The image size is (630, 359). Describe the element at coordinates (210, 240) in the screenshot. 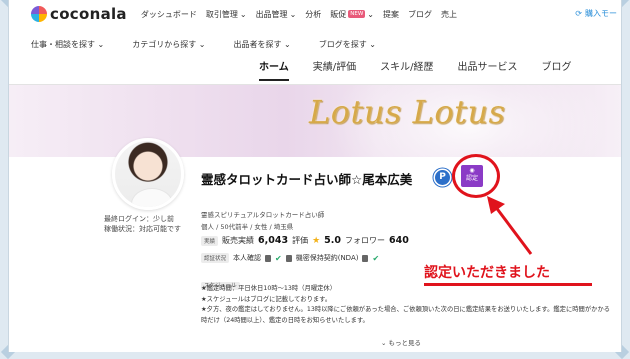

I see `achievements-label: 実績` at that location.